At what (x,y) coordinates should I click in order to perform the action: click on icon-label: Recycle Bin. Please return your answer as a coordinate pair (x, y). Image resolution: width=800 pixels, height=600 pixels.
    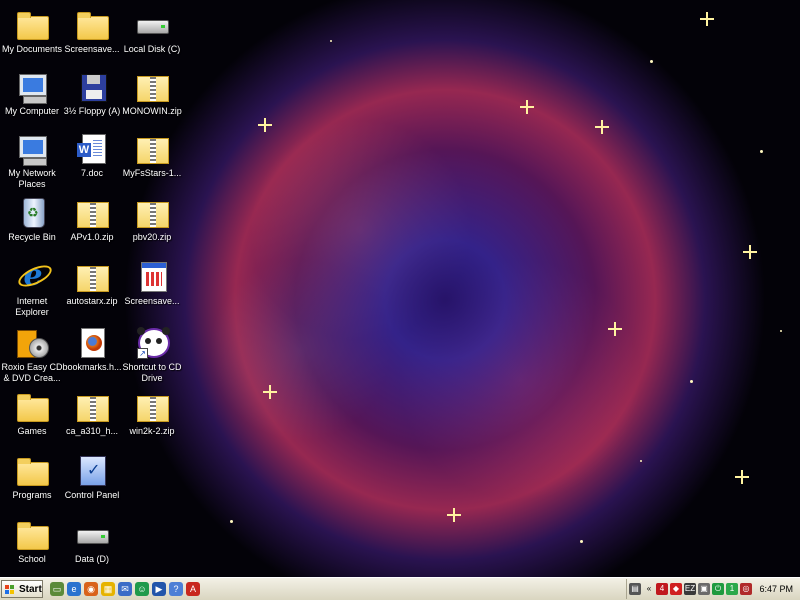
    Looking at the image, I should click on (32, 237).